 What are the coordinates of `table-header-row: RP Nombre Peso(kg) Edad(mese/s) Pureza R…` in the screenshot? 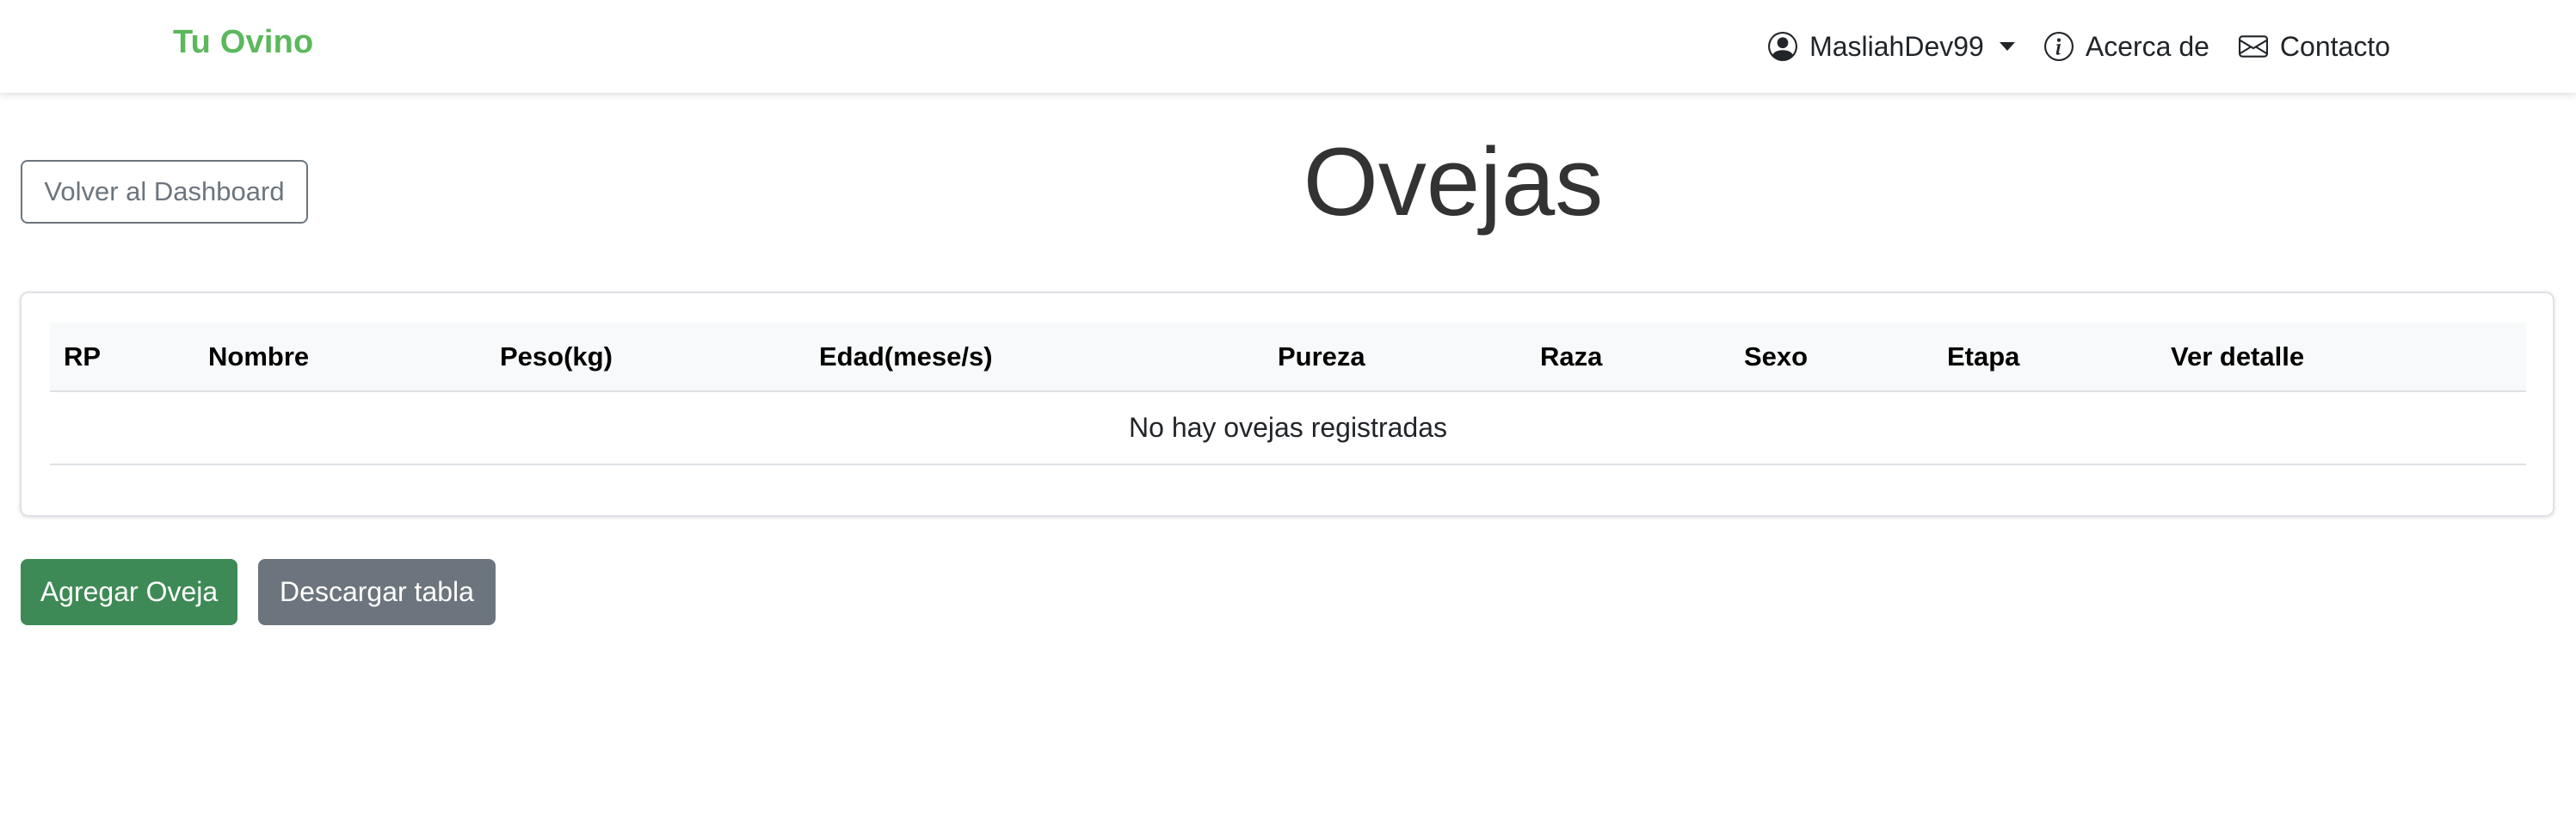 It's located at (1288, 357).